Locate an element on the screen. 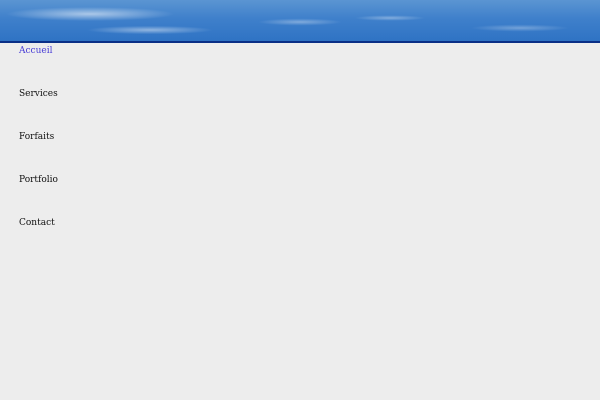 This screenshot has width=600, height=400. nav-item-forfaits: Forfaits is located at coordinates (36, 137).